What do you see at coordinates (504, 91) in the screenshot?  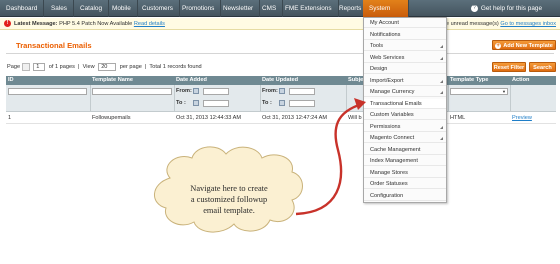 I see `chevron-down-icon: ▼` at bounding box center [504, 91].